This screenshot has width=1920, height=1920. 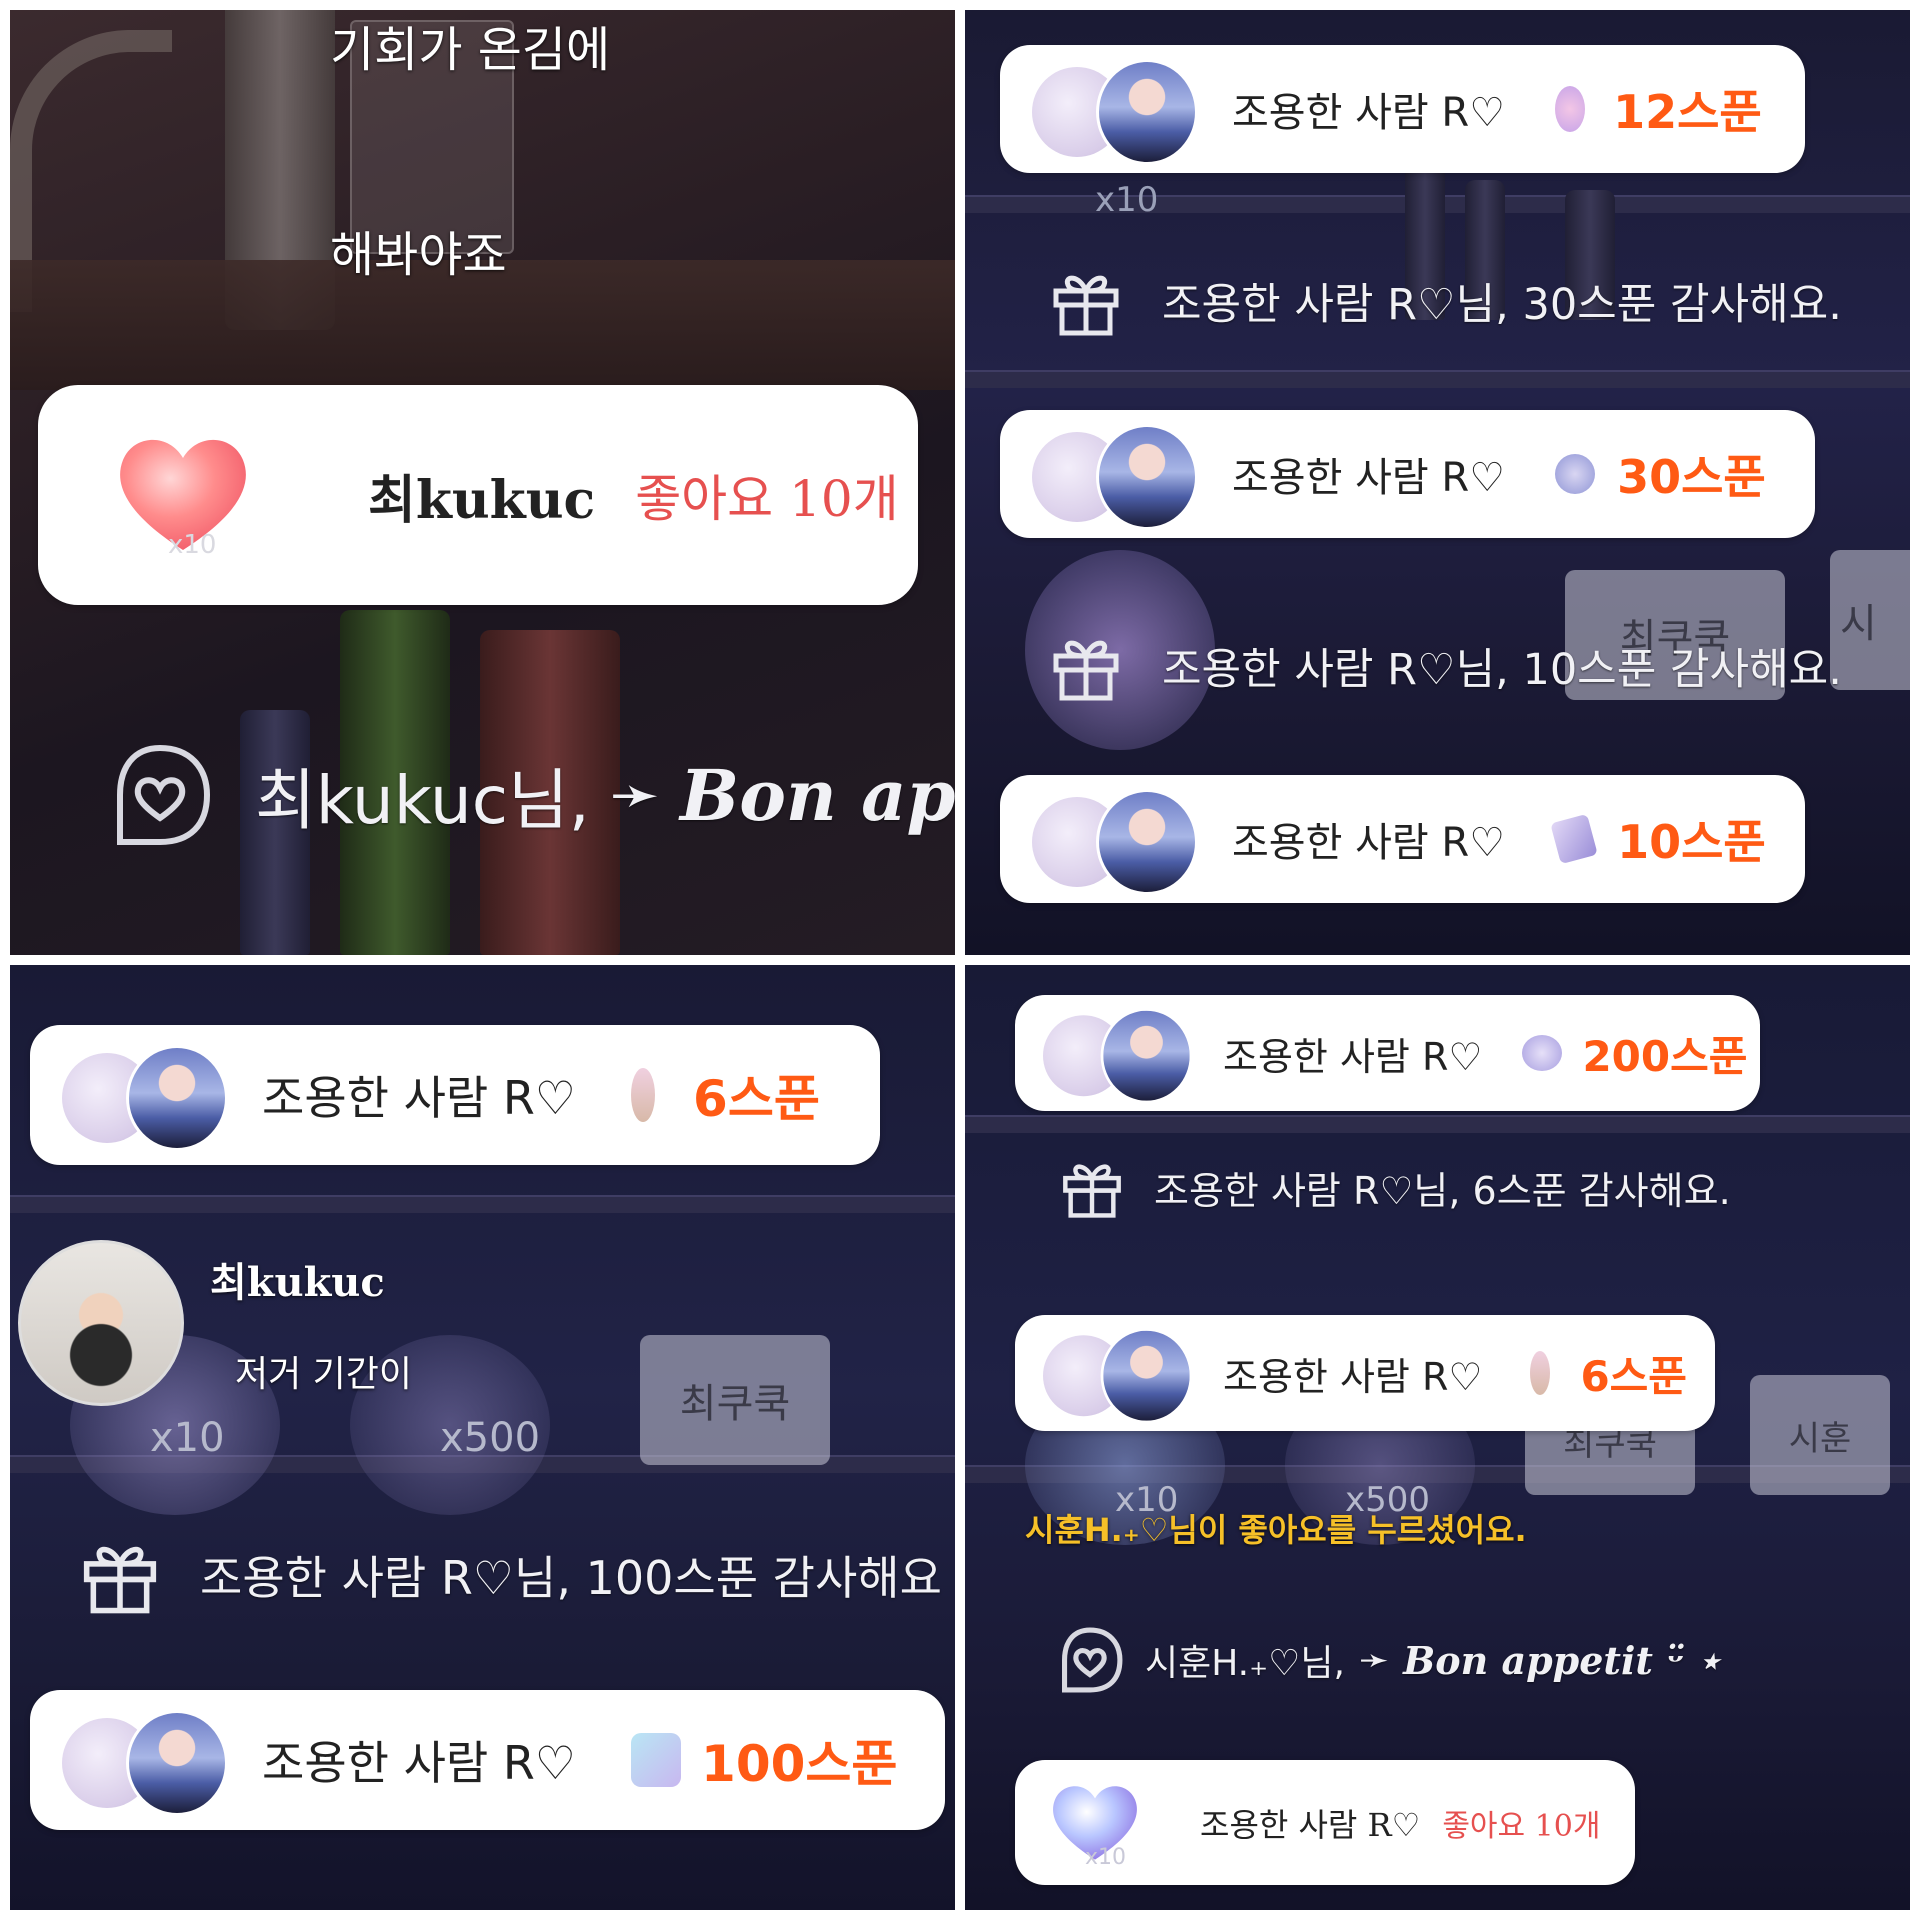 I want to click on message-row: 최kukuc님, ➛ Bon ap, so click(x=530, y=795).